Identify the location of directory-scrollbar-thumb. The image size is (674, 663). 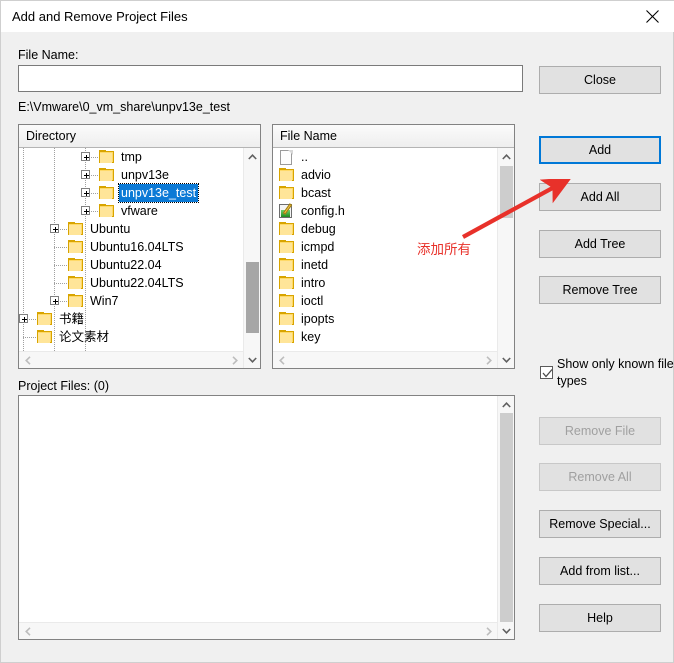
(252, 297).